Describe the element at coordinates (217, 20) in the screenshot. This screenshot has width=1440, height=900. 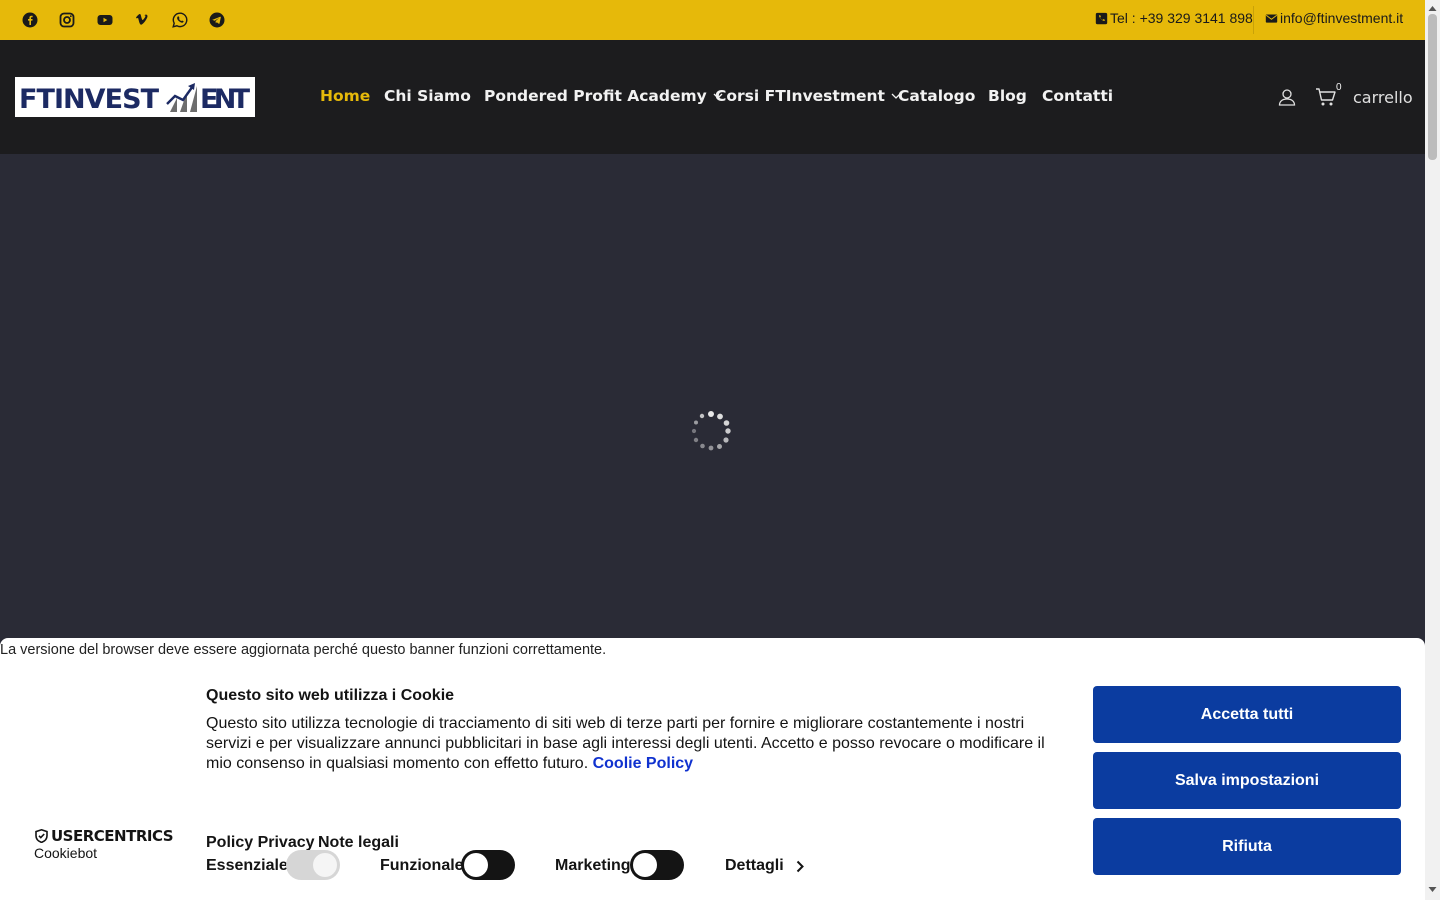
I see `telegram-icon` at that location.